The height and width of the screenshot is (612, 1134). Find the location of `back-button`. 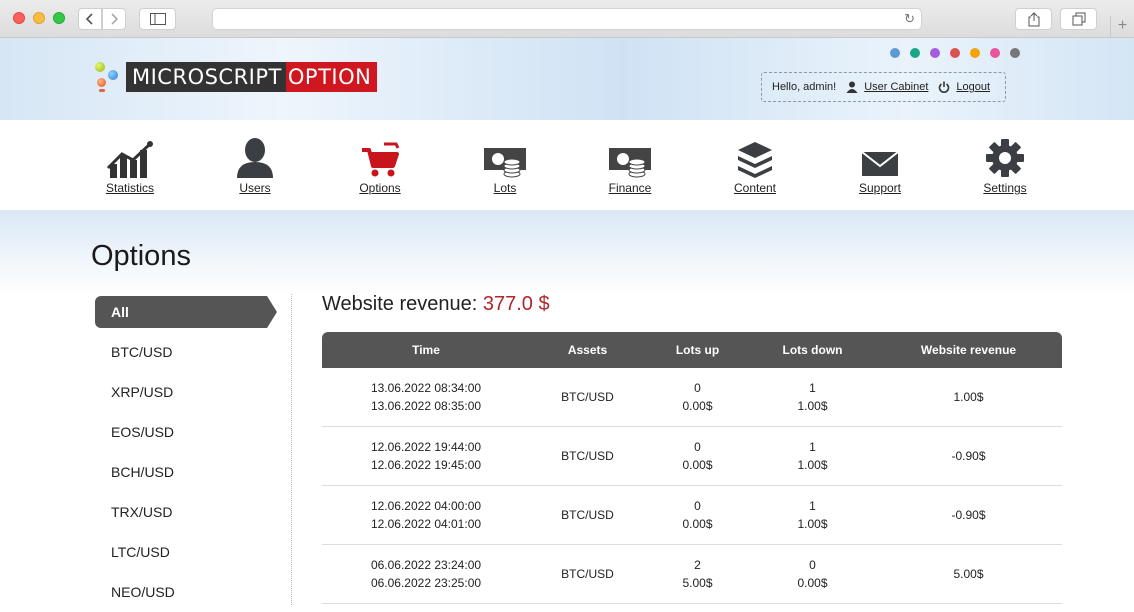

back-button is located at coordinates (90, 19).